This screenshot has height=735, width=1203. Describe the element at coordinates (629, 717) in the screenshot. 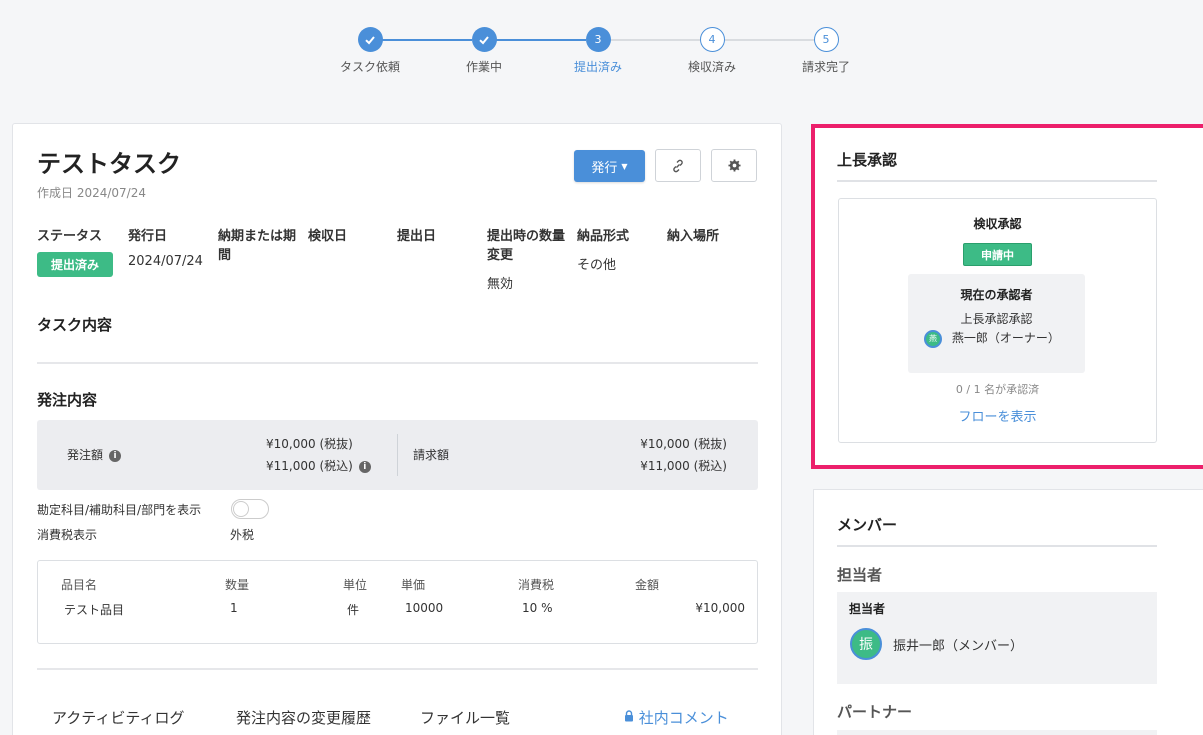

I see `lock-icon` at that location.